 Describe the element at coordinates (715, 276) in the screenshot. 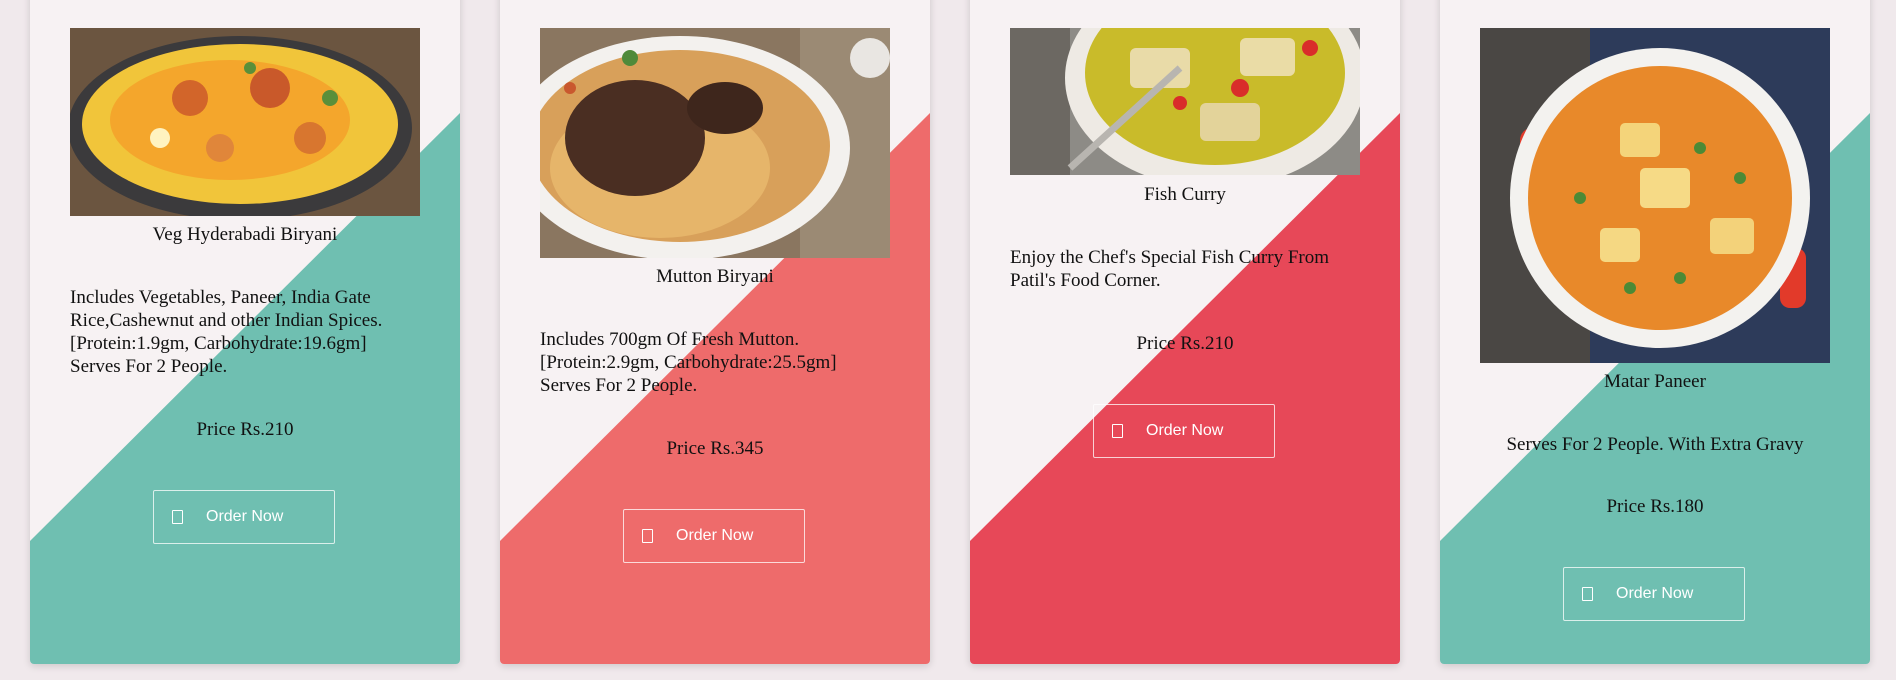

I see `dish-title: Mutton Biryani` at that location.